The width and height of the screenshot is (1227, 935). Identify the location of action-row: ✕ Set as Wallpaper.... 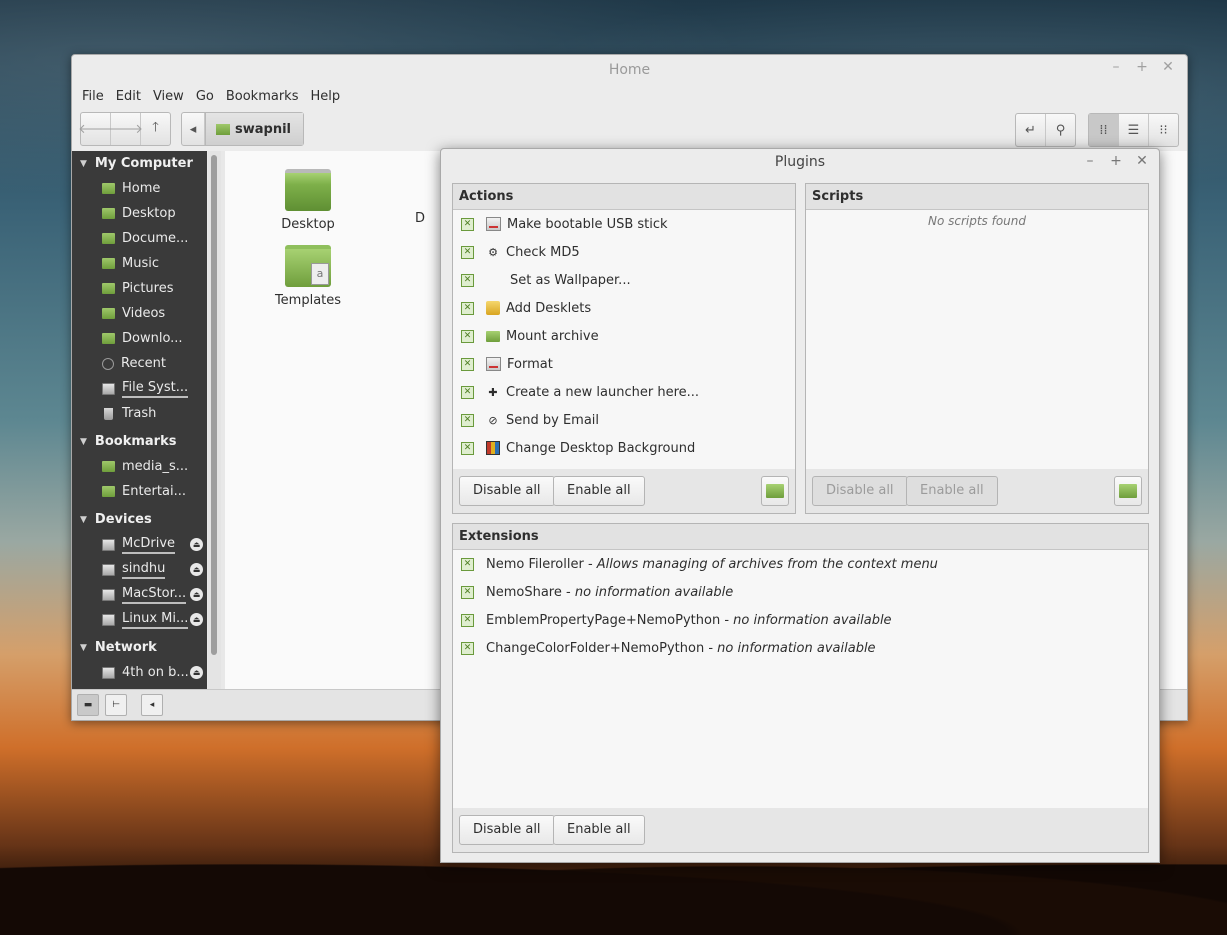
(624, 280).